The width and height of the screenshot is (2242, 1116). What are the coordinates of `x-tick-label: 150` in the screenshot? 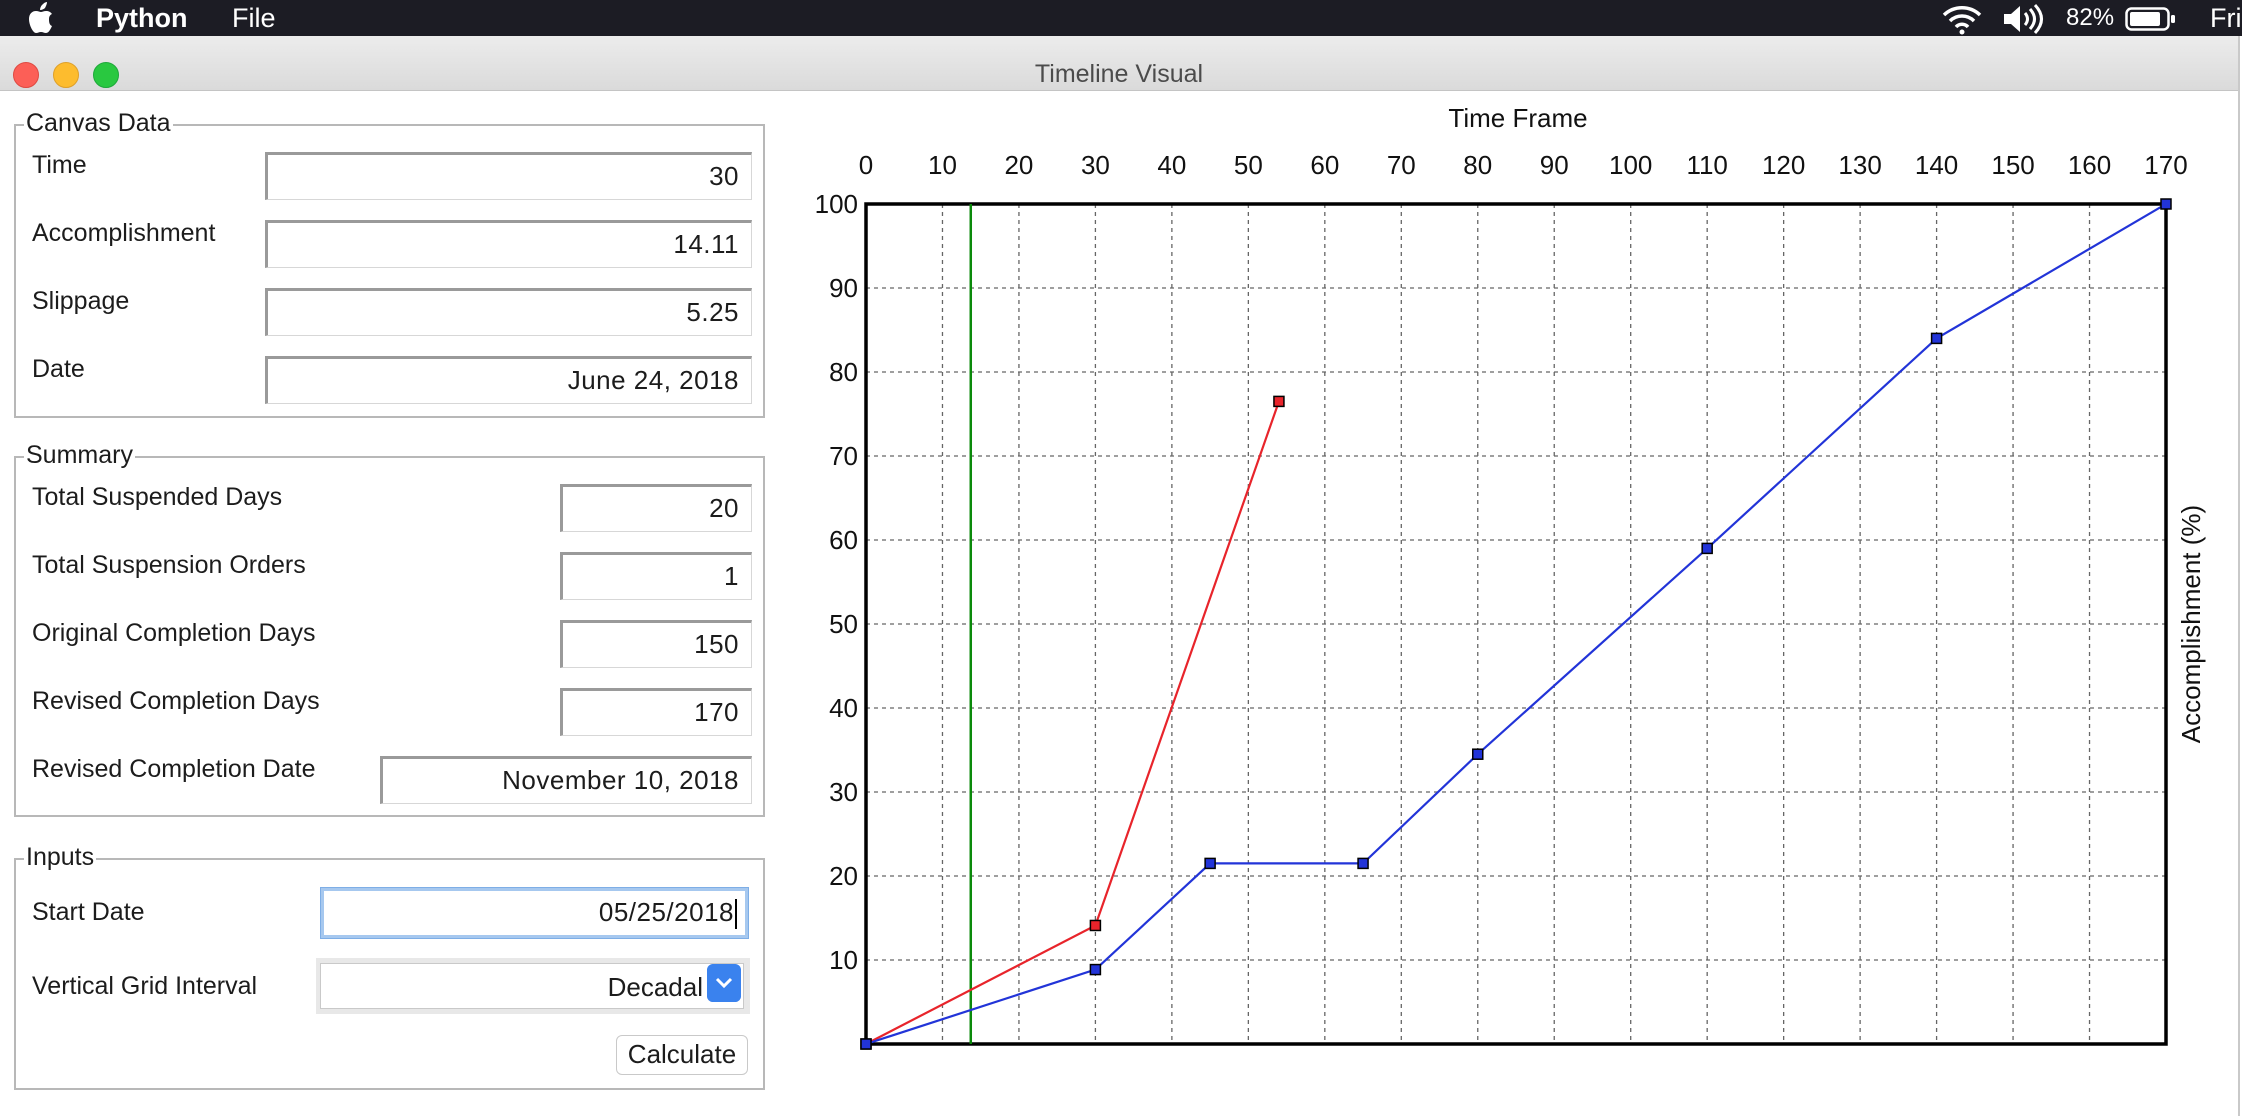 It's located at (2012, 165).